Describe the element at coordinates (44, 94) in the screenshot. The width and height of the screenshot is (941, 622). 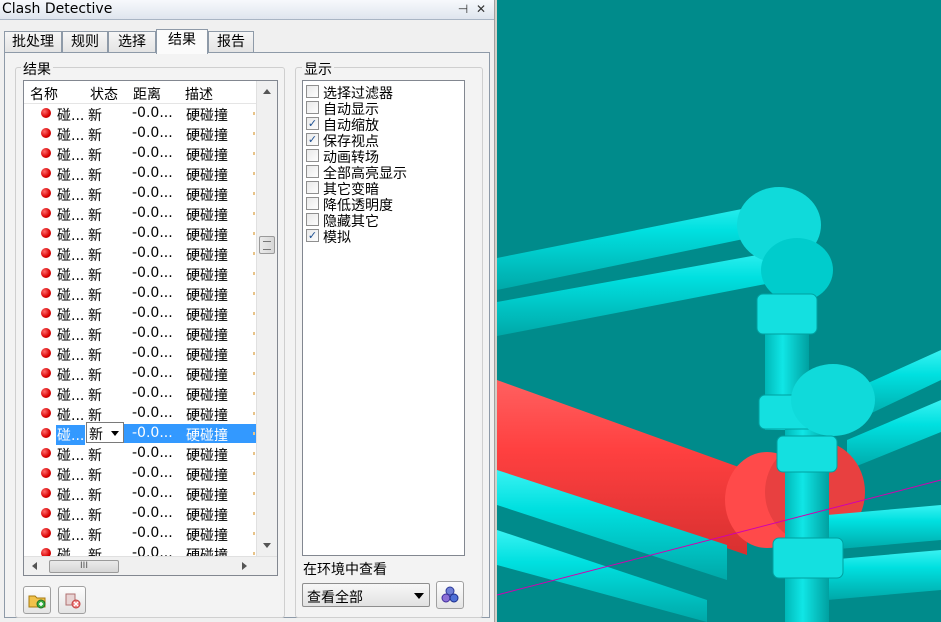
I see `column-header-name: 名称` at that location.